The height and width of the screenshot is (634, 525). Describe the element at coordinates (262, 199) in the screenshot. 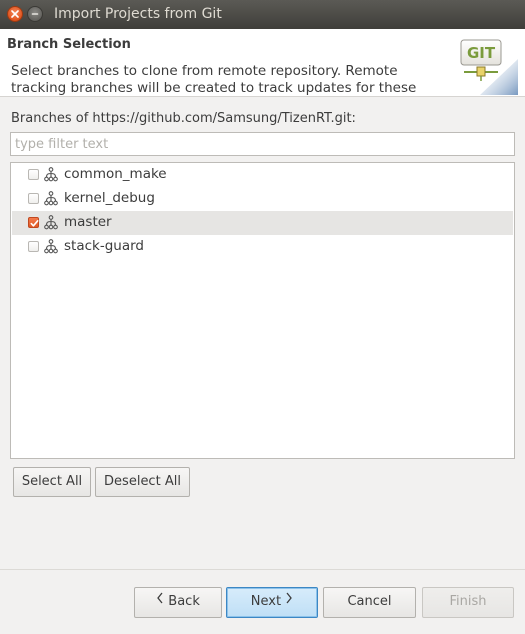

I see `branch-row-kernel-debug: kernel_debug` at that location.